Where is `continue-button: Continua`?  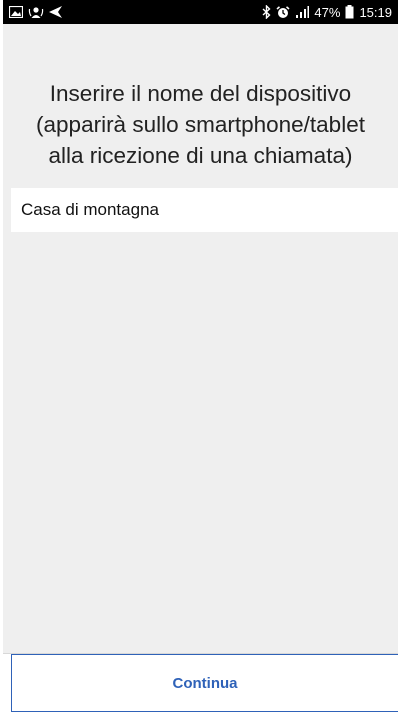 continue-button: Continua is located at coordinates (204, 683).